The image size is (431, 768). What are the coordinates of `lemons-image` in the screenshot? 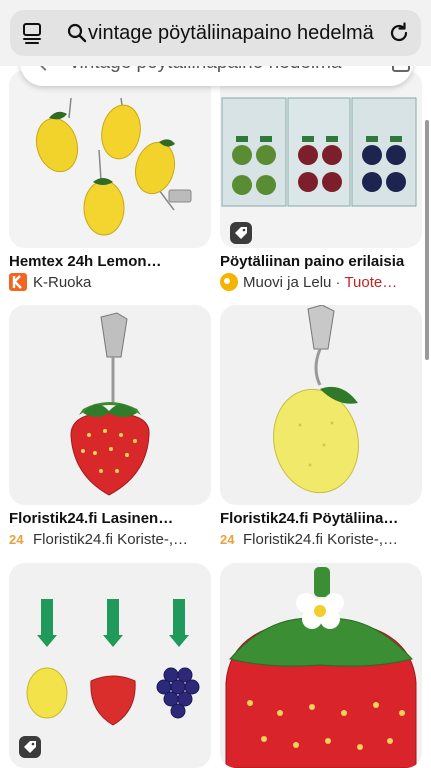 It's located at (110, 159).